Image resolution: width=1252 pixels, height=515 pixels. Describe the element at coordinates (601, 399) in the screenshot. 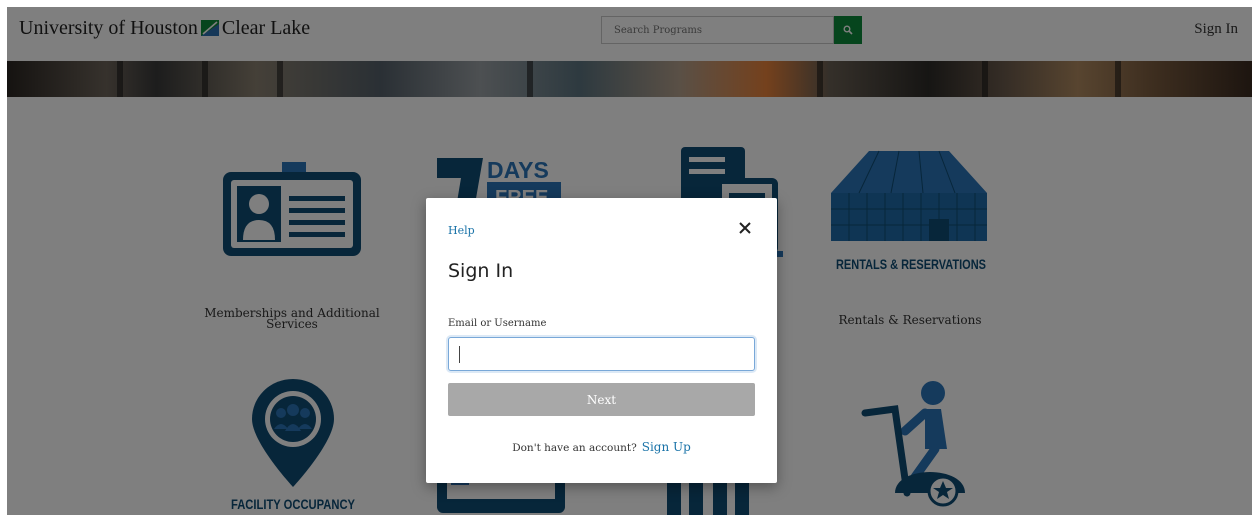

I see `next-button: Next` at that location.